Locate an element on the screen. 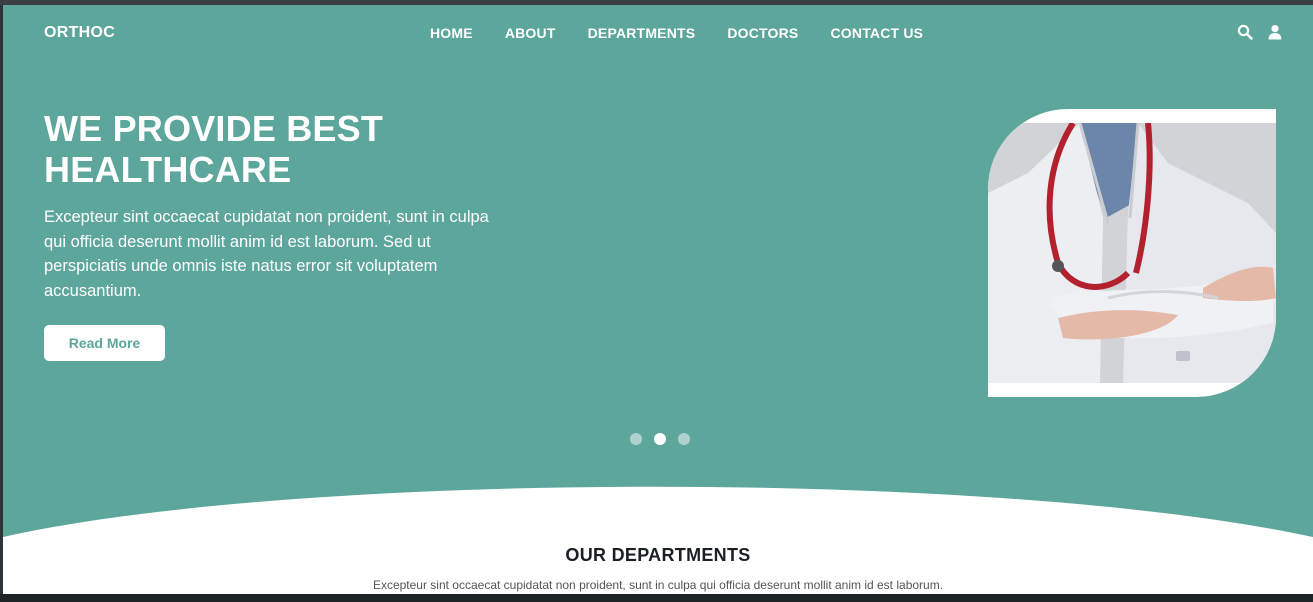 The image size is (1313, 602). header-icons is located at coordinates (1260, 32).